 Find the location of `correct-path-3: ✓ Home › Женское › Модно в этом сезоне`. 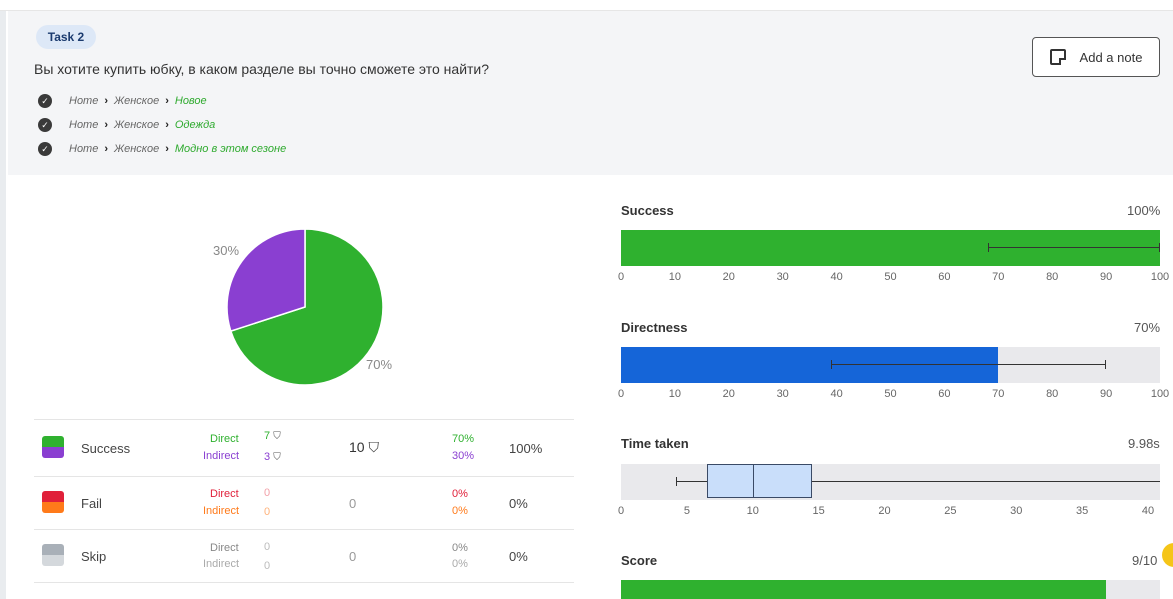

correct-path-3: ✓ Home › Женское › Модно в этом сезоне is located at coordinates (162, 149).